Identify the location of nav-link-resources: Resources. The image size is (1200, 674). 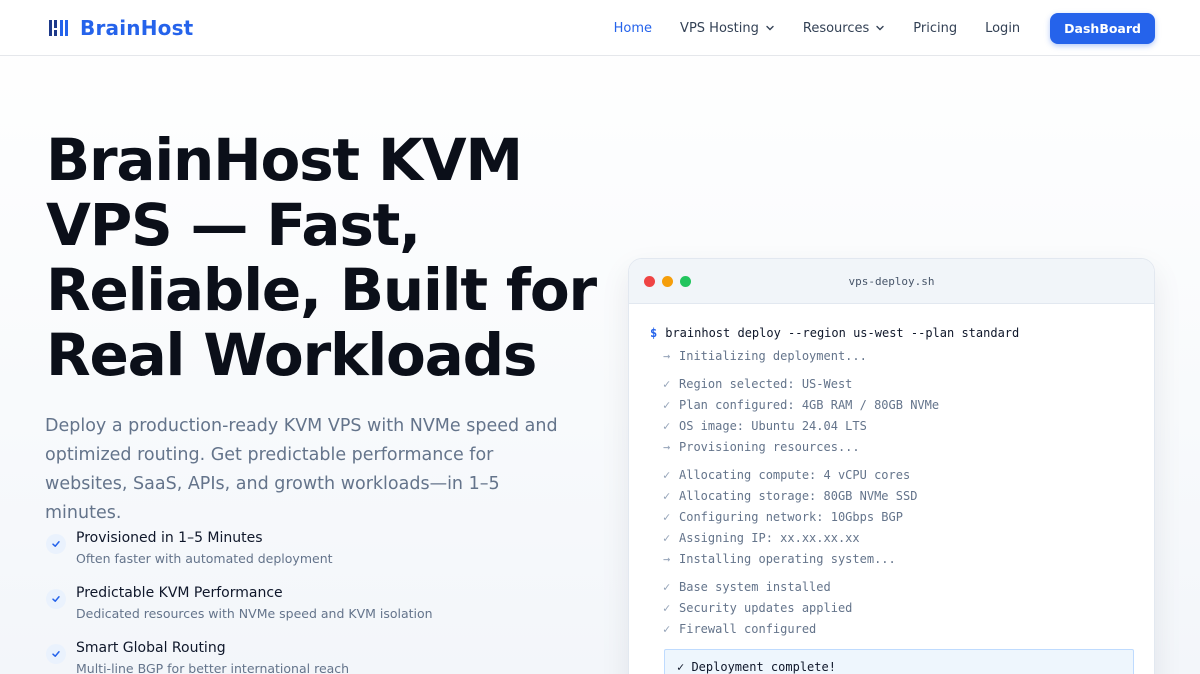
(844, 28).